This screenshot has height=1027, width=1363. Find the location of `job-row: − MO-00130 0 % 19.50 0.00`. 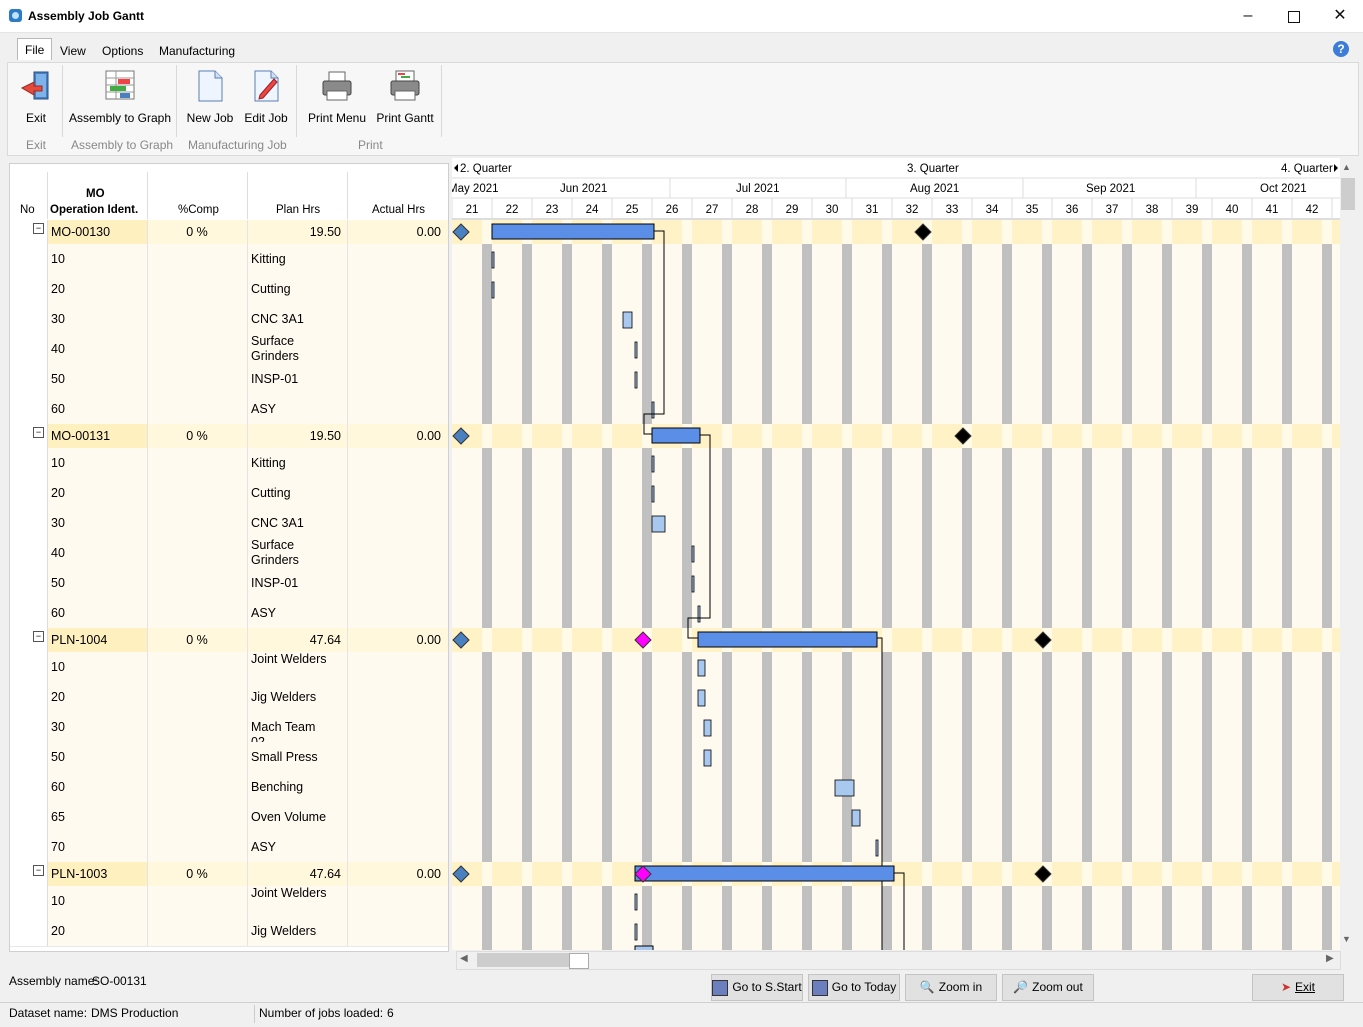

job-row: − MO-00130 0 % 19.50 0.00 is located at coordinates (229, 232).